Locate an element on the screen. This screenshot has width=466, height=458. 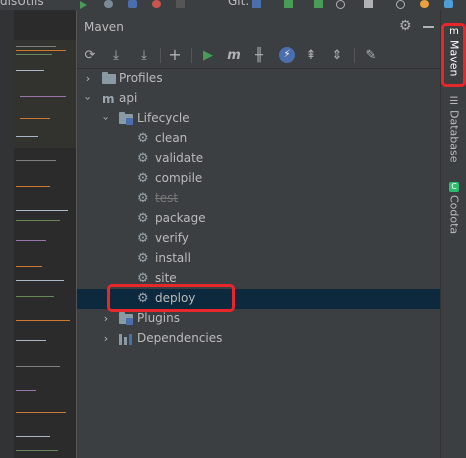
maven-panel-title: Maven is located at coordinates (104, 27).